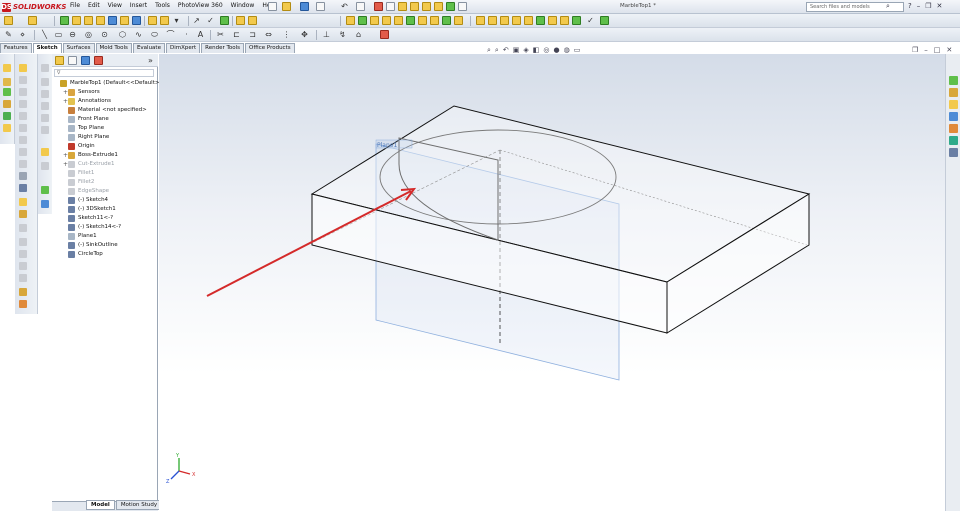 The width and height of the screenshot is (960, 511). I want to click on toolbar-icon-s, so click(528, 20).